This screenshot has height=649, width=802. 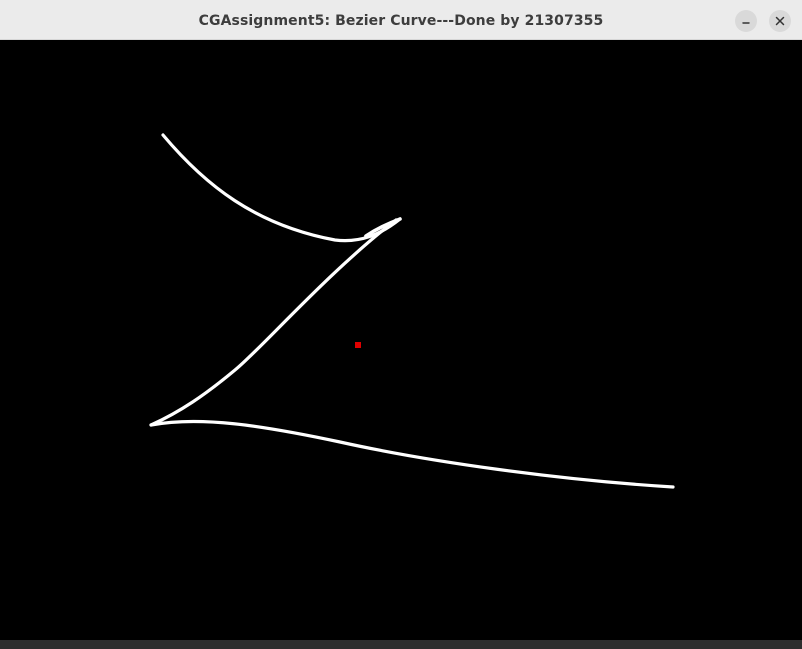 What do you see at coordinates (273, 322) in the screenshot?
I see `bezier-curve-diagonal` at bounding box center [273, 322].